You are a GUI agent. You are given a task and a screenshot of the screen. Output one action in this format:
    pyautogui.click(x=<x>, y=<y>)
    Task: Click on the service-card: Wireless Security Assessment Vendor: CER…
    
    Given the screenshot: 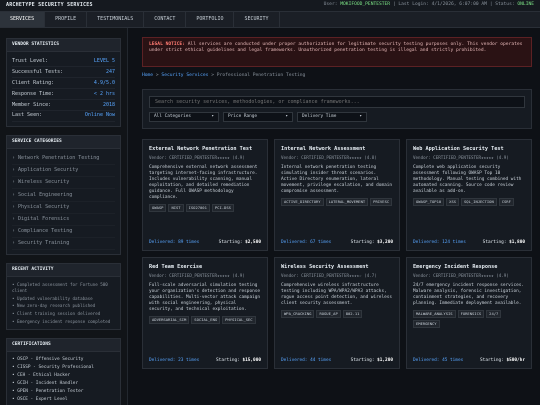 What is the action you would take?
    pyautogui.click(x=337, y=313)
    